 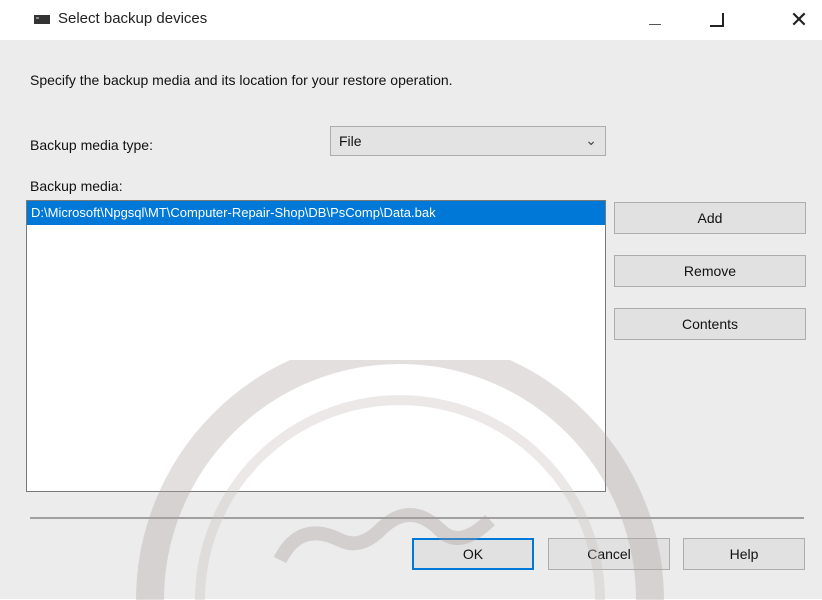 I want to click on add-button: Add, so click(x=710, y=218).